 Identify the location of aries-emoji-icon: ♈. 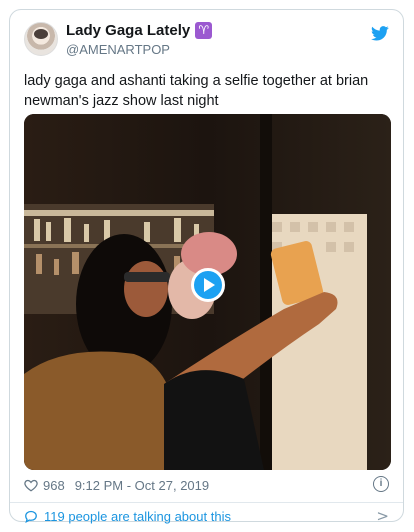
(204, 30).